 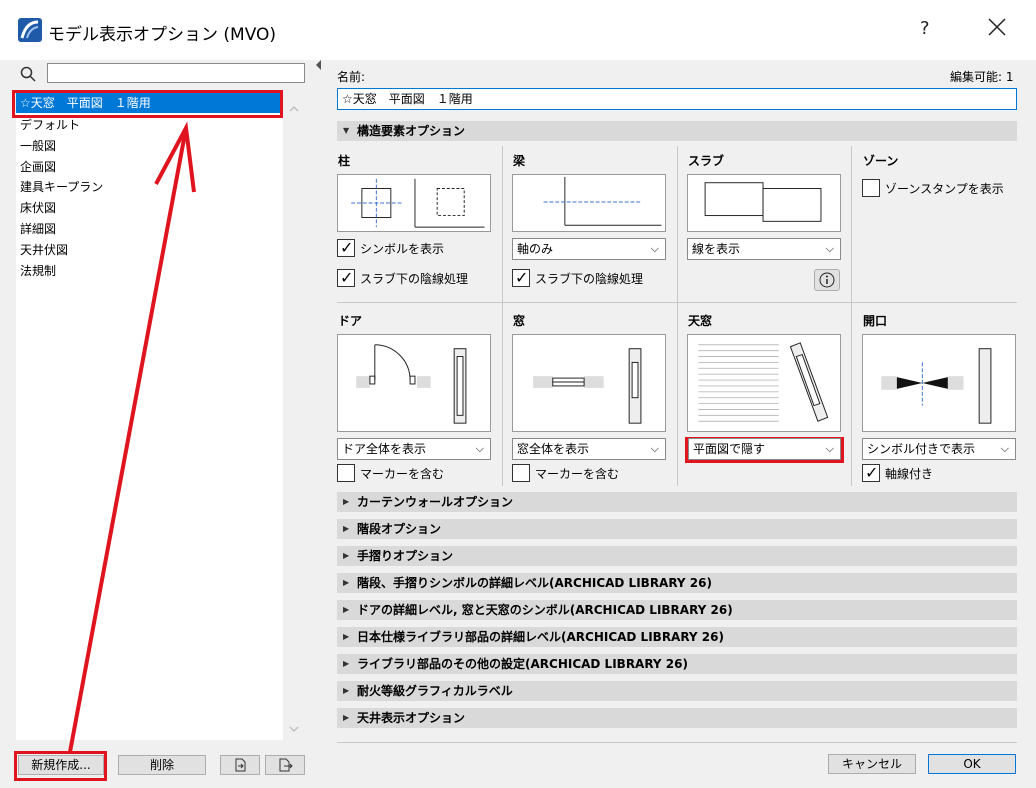 What do you see at coordinates (414, 279) in the screenshot?
I see `column-slab-hidden-label: スラブ下の陰線処理` at bounding box center [414, 279].